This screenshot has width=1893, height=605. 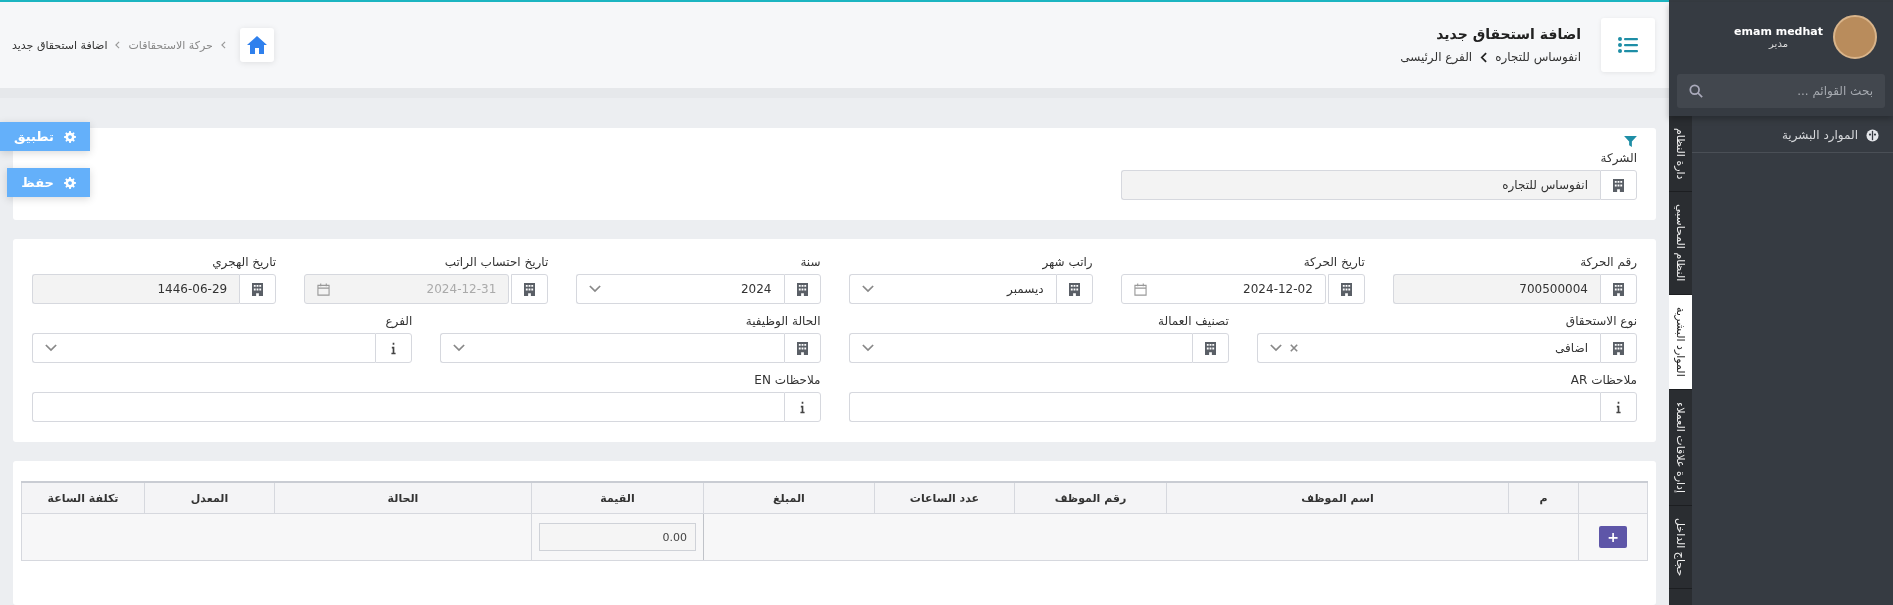 What do you see at coordinates (1778, 43) in the screenshot?
I see `user-role: مدير` at bounding box center [1778, 43].